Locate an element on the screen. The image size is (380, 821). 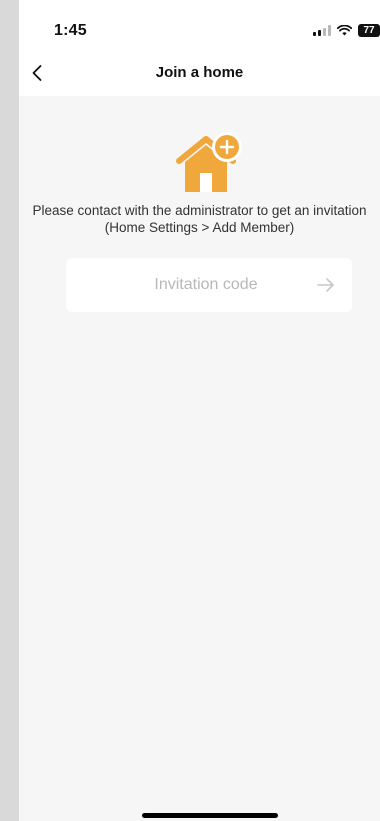
invitation-code-field is located at coordinates (209, 285).